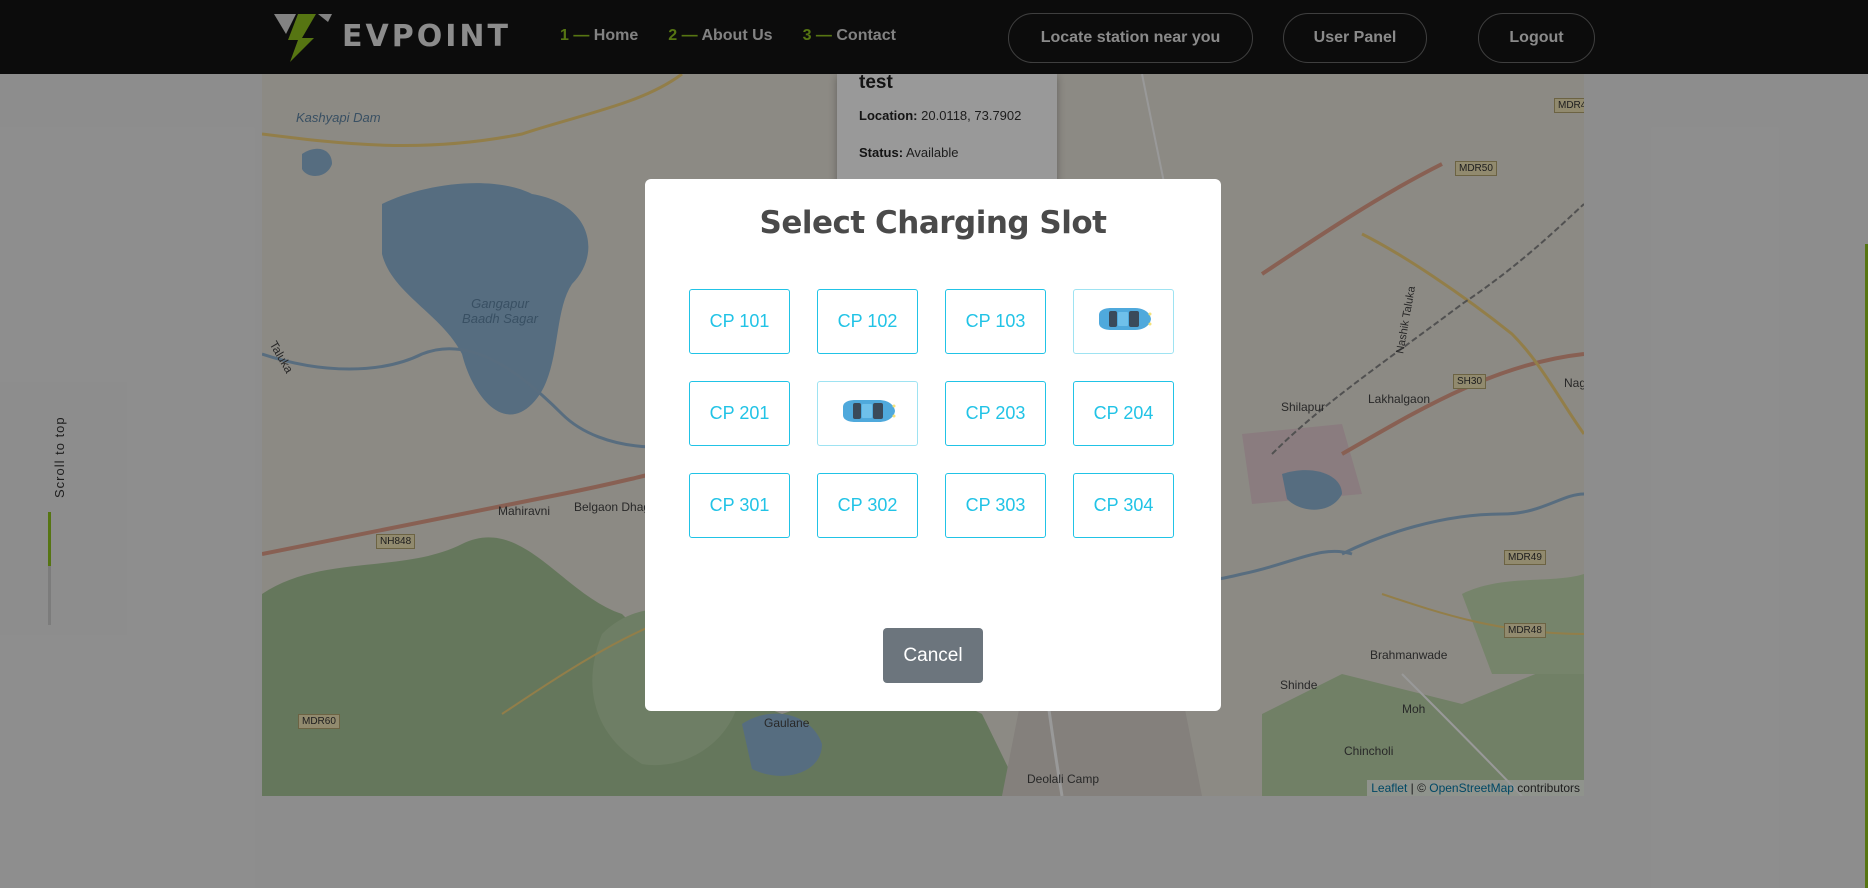 This screenshot has height=888, width=1868. I want to click on slot-button: CP 302, so click(867, 505).